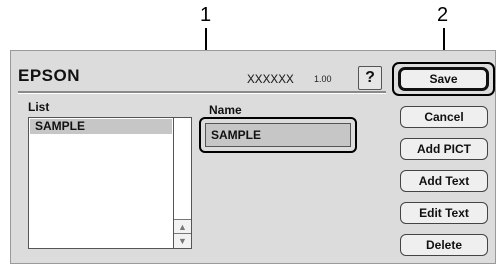 This screenshot has width=498, height=268. Describe the element at coordinates (39, 107) in the screenshot. I see `list-label: List` at that location.